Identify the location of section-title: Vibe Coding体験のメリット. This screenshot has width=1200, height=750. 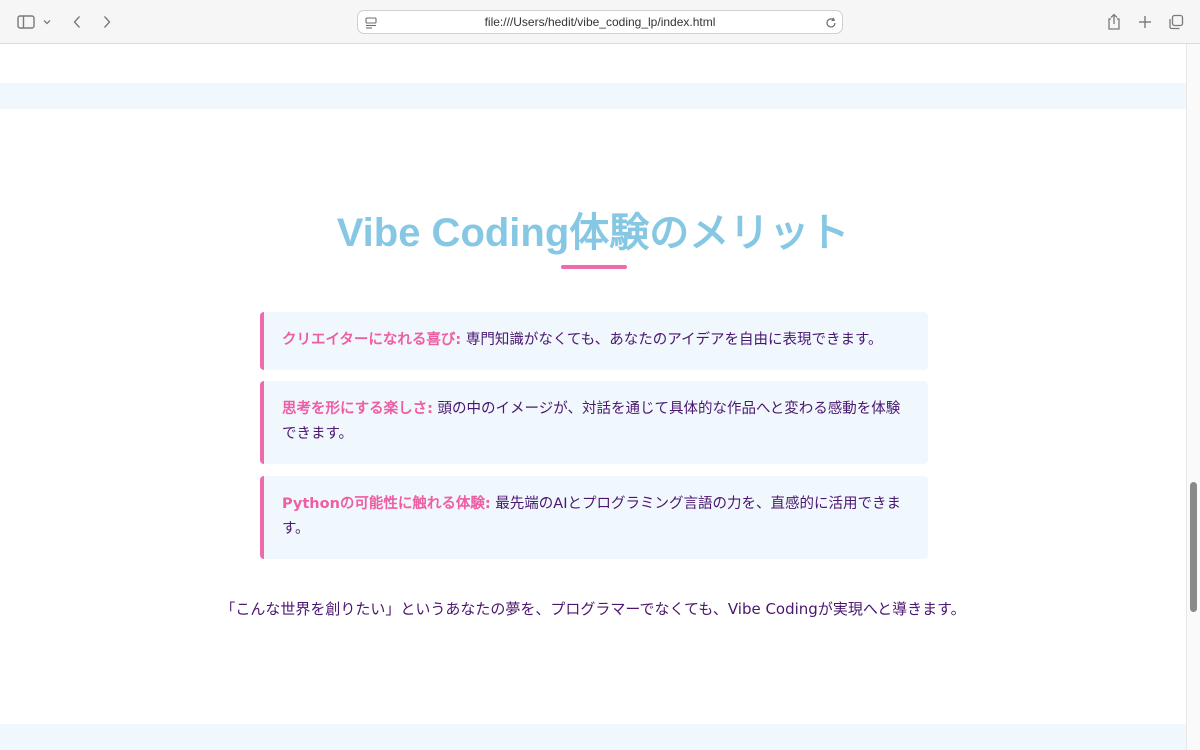
(593, 233).